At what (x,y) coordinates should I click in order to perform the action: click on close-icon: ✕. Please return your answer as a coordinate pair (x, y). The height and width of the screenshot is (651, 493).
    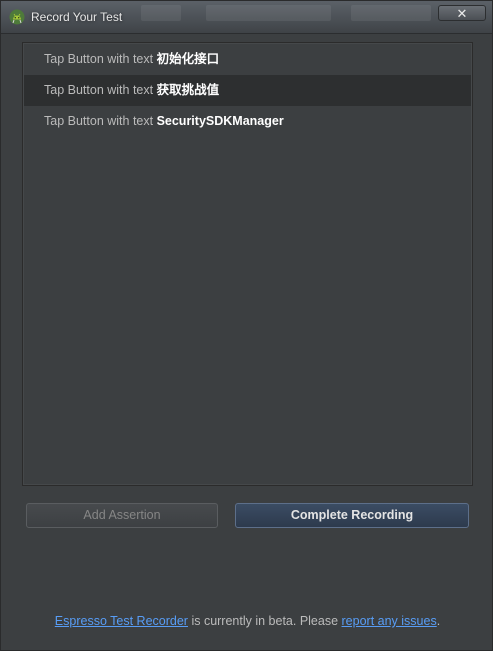
    Looking at the image, I should click on (462, 13).